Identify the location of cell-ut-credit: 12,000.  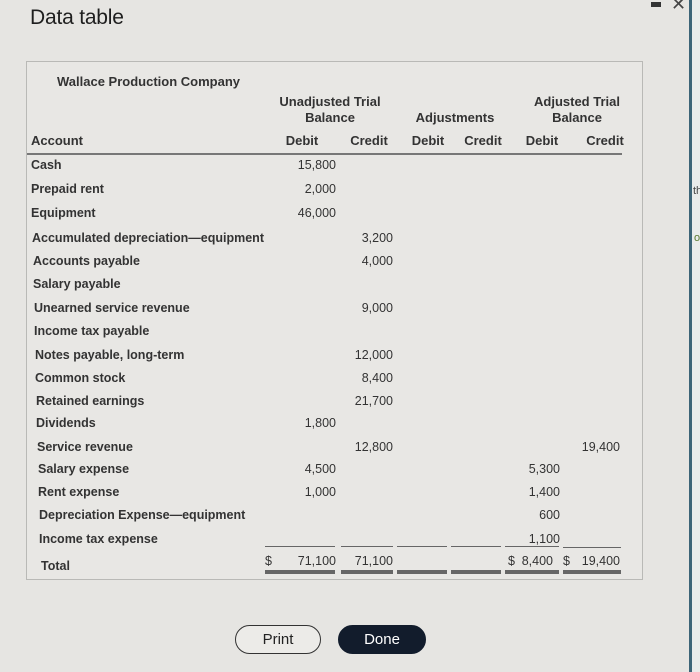
(373, 355).